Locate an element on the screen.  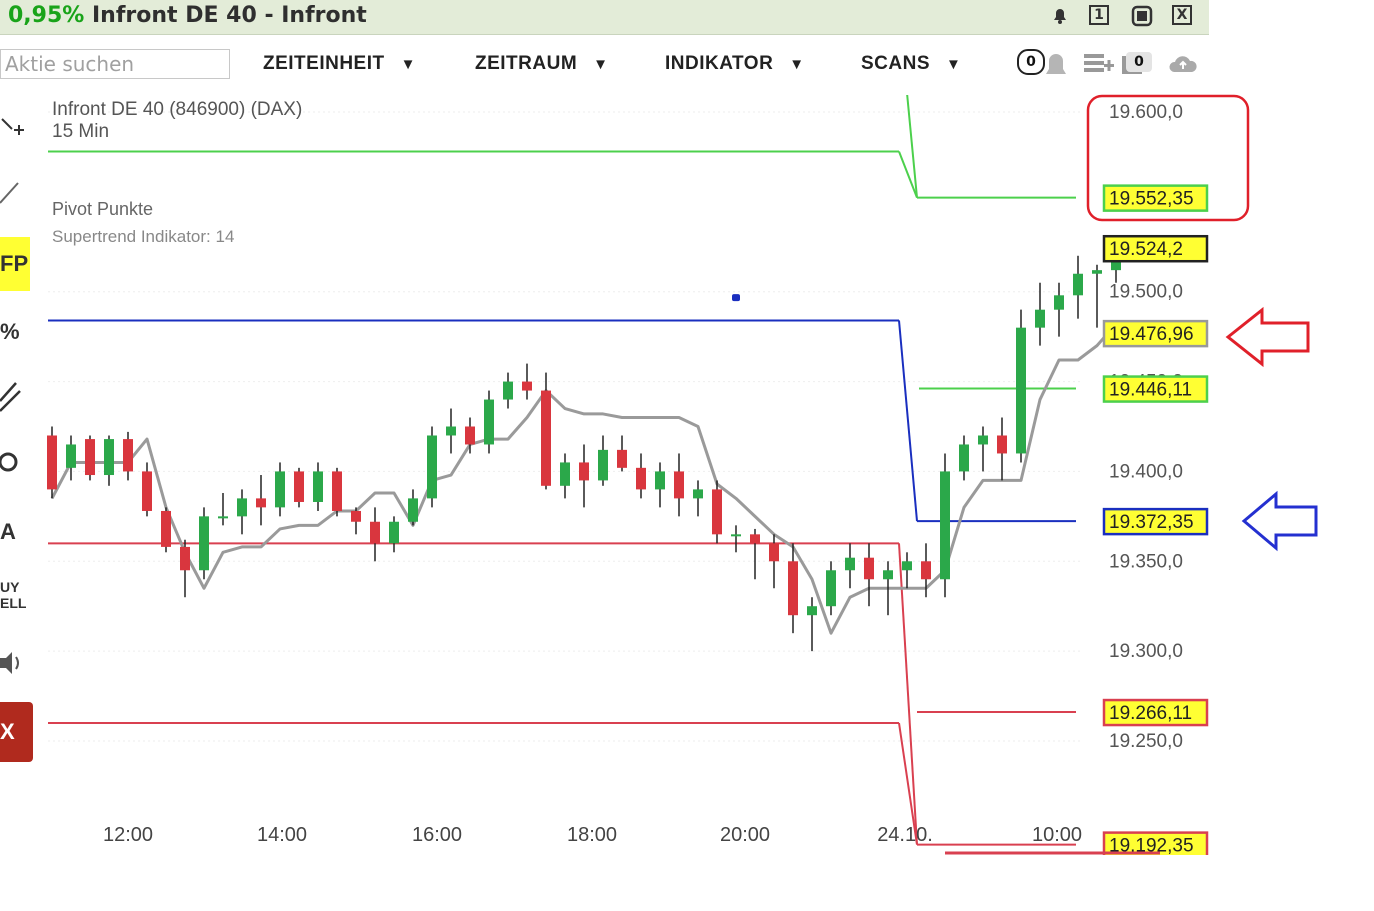
menu-zeitraum: ZEITRAUM ▼ is located at coordinates (542, 64).